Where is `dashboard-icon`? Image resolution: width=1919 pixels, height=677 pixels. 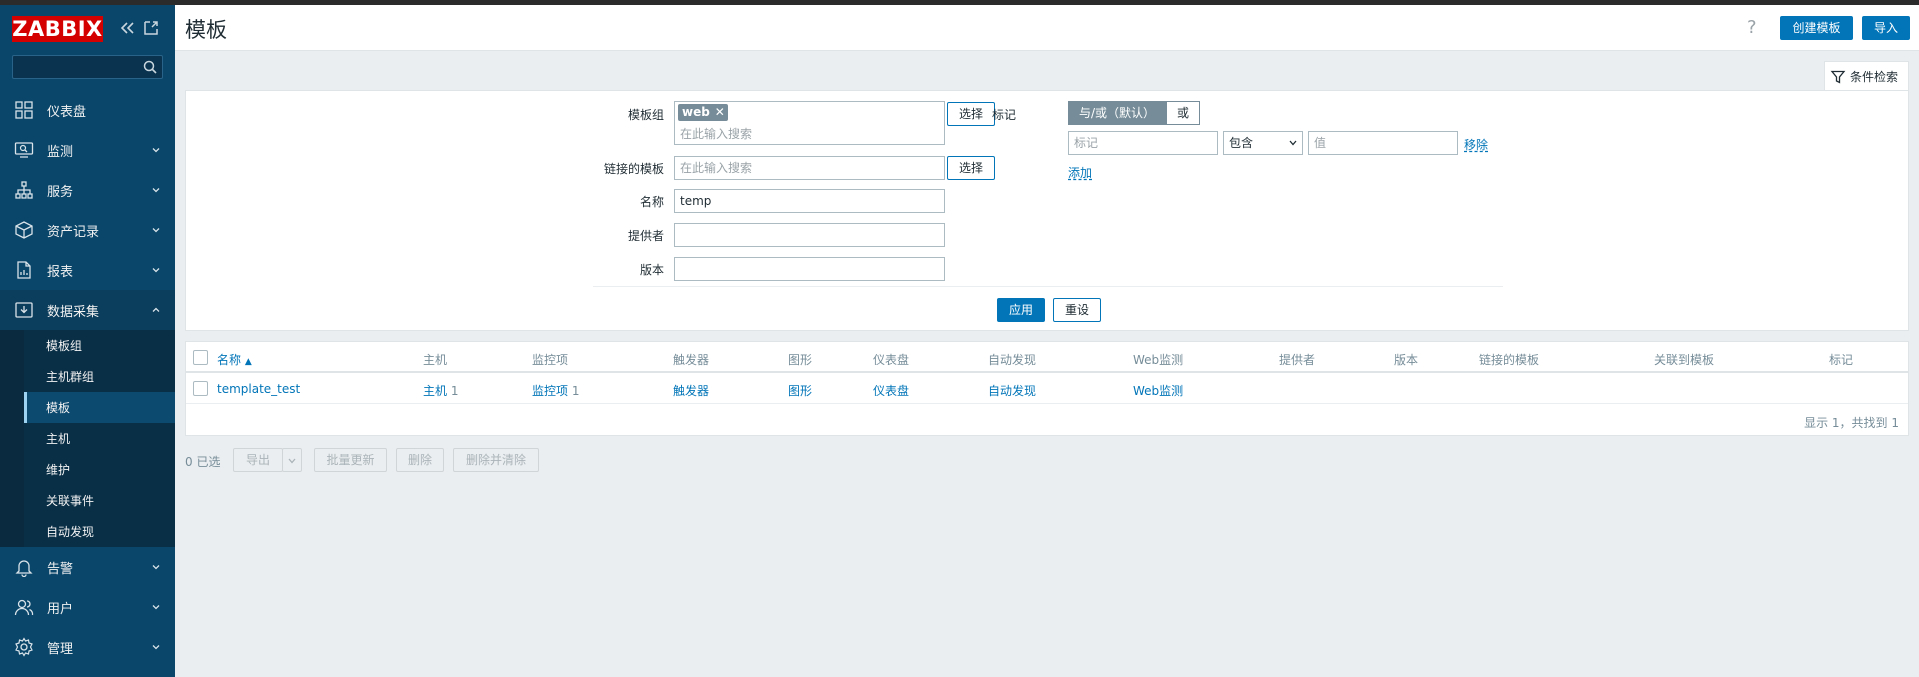 dashboard-icon is located at coordinates (24, 110).